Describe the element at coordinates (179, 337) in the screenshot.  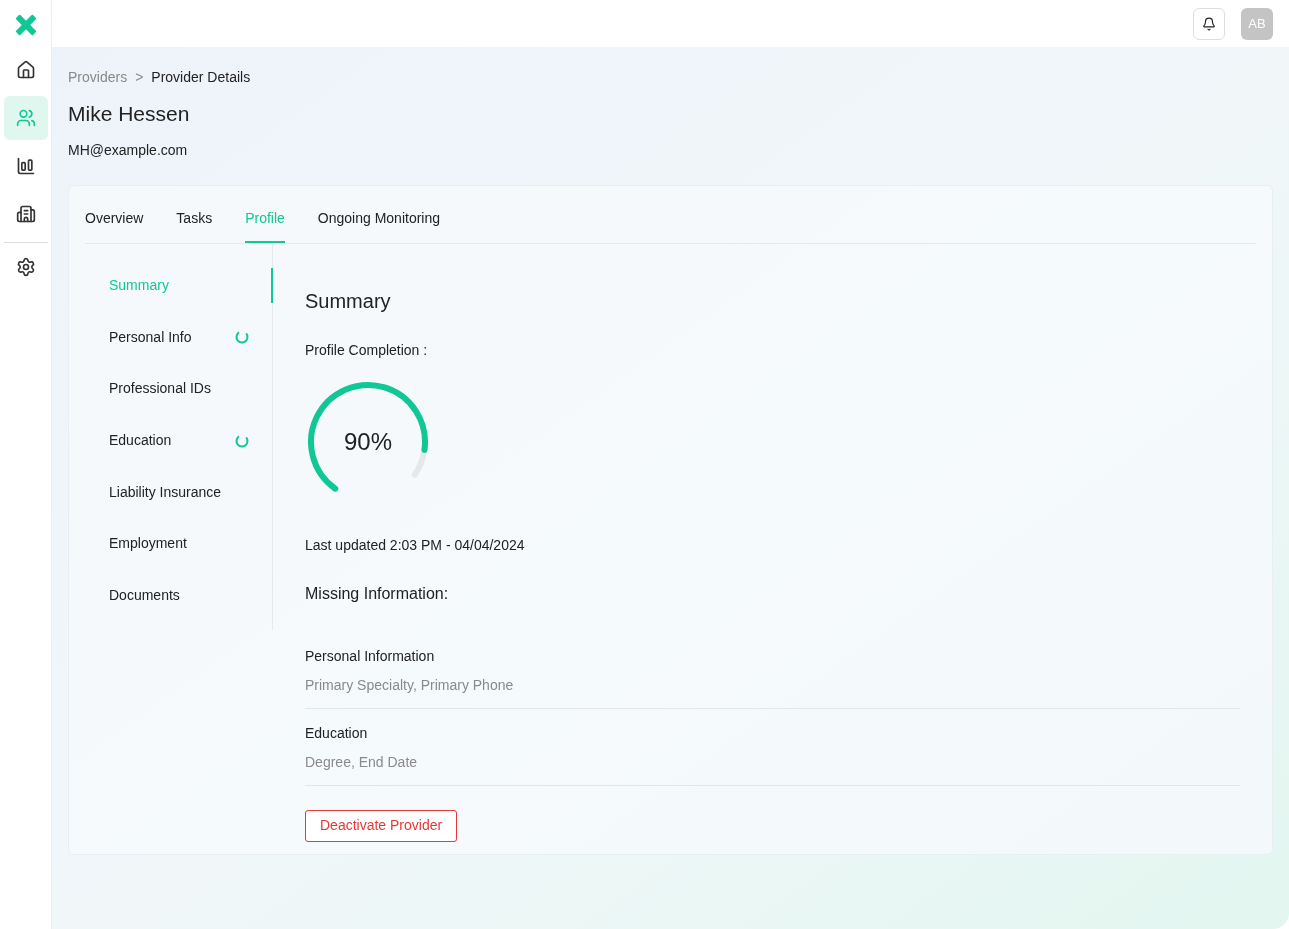
I see `section-nav-item: Personal Info` at that location.